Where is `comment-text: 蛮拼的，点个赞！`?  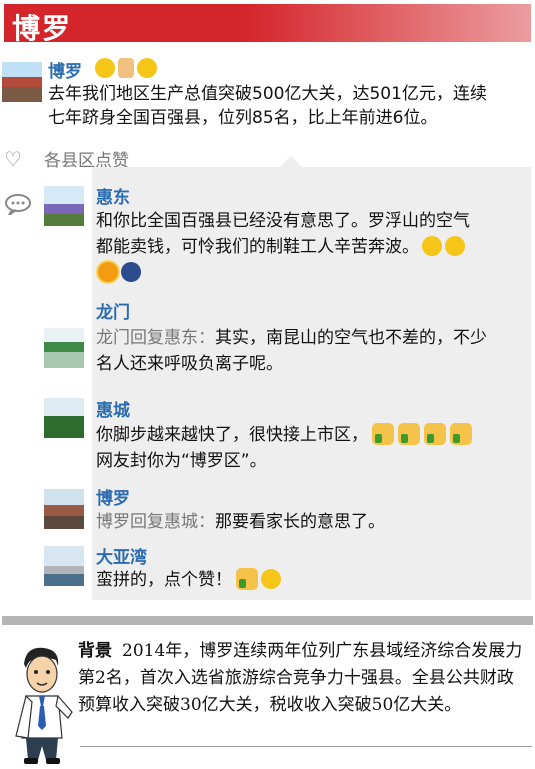 comment-text: 蛮拼的，点个赞！ is located at coordinates (314, 580).